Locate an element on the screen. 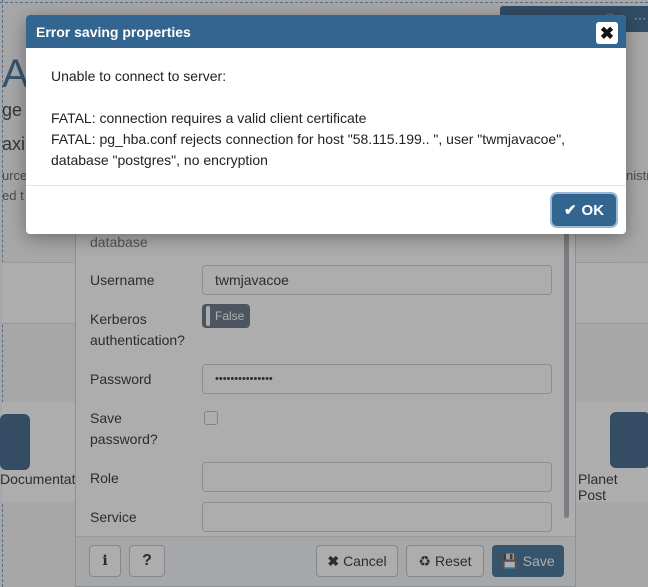 The width and height of the screenshot is (648, 587). kerberos-toggle-label: False is located at coordinates (230, 316).